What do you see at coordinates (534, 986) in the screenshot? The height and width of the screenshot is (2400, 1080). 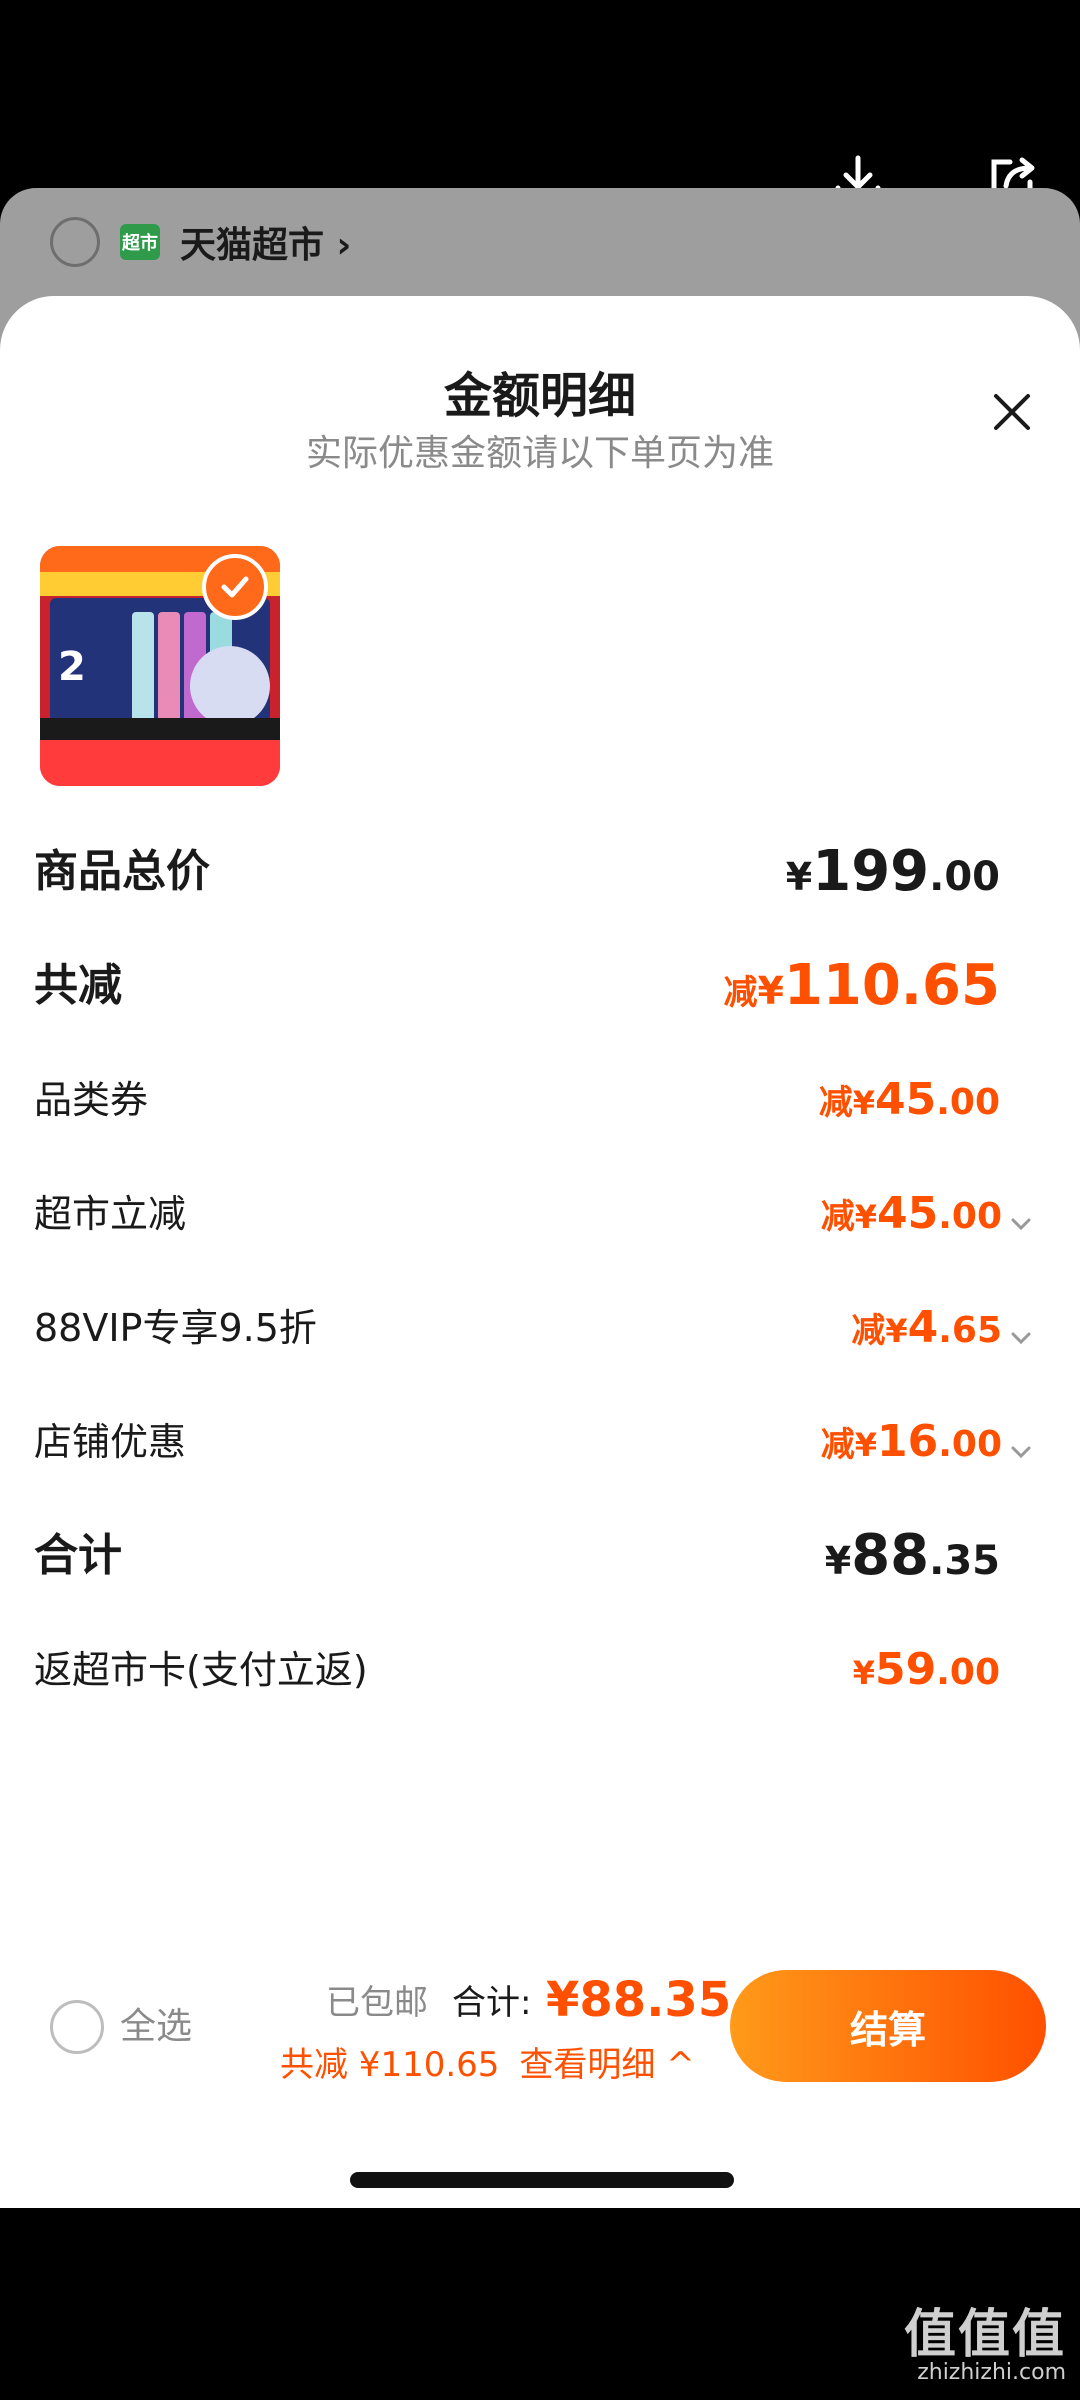 I see `row-total-reduce: 共减 减¥110.65` at bounding box center [534, 986].